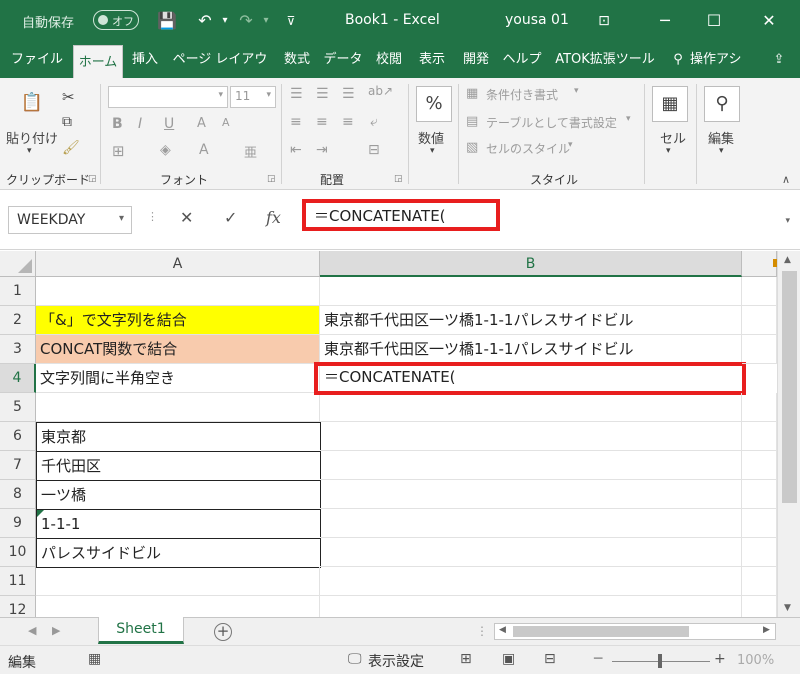 The image size is (800, 674). What do you see at coordinates (431, 137) in the screenshot?
I see `number-format-button: 数値` at bounding box center [431, 137].